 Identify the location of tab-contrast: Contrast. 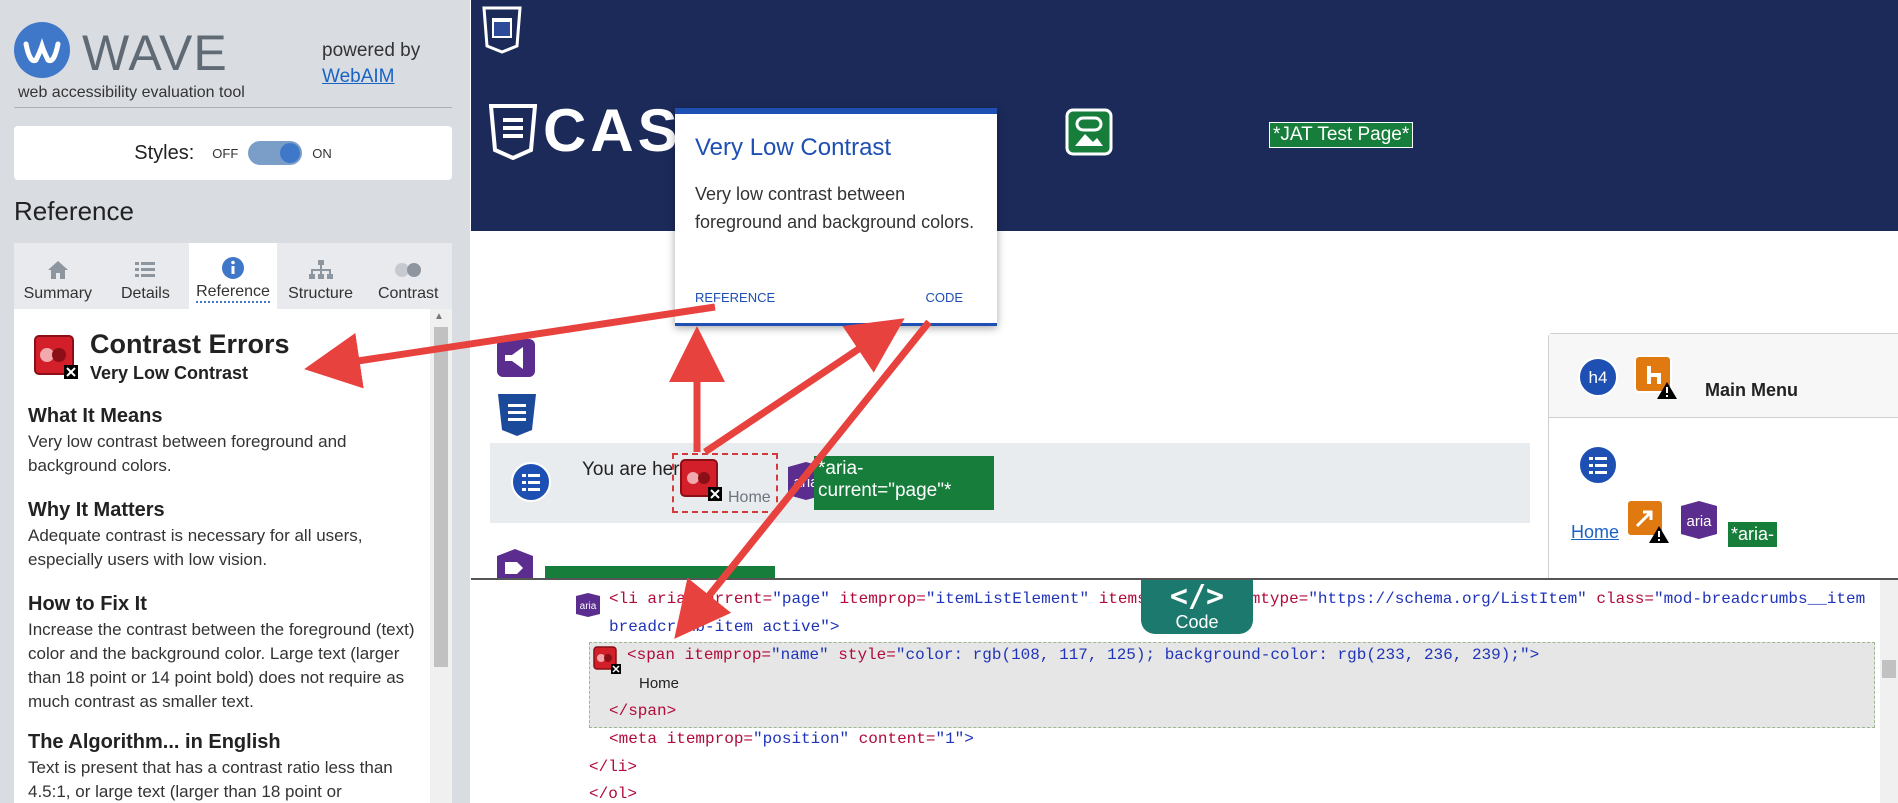
(408, 276).